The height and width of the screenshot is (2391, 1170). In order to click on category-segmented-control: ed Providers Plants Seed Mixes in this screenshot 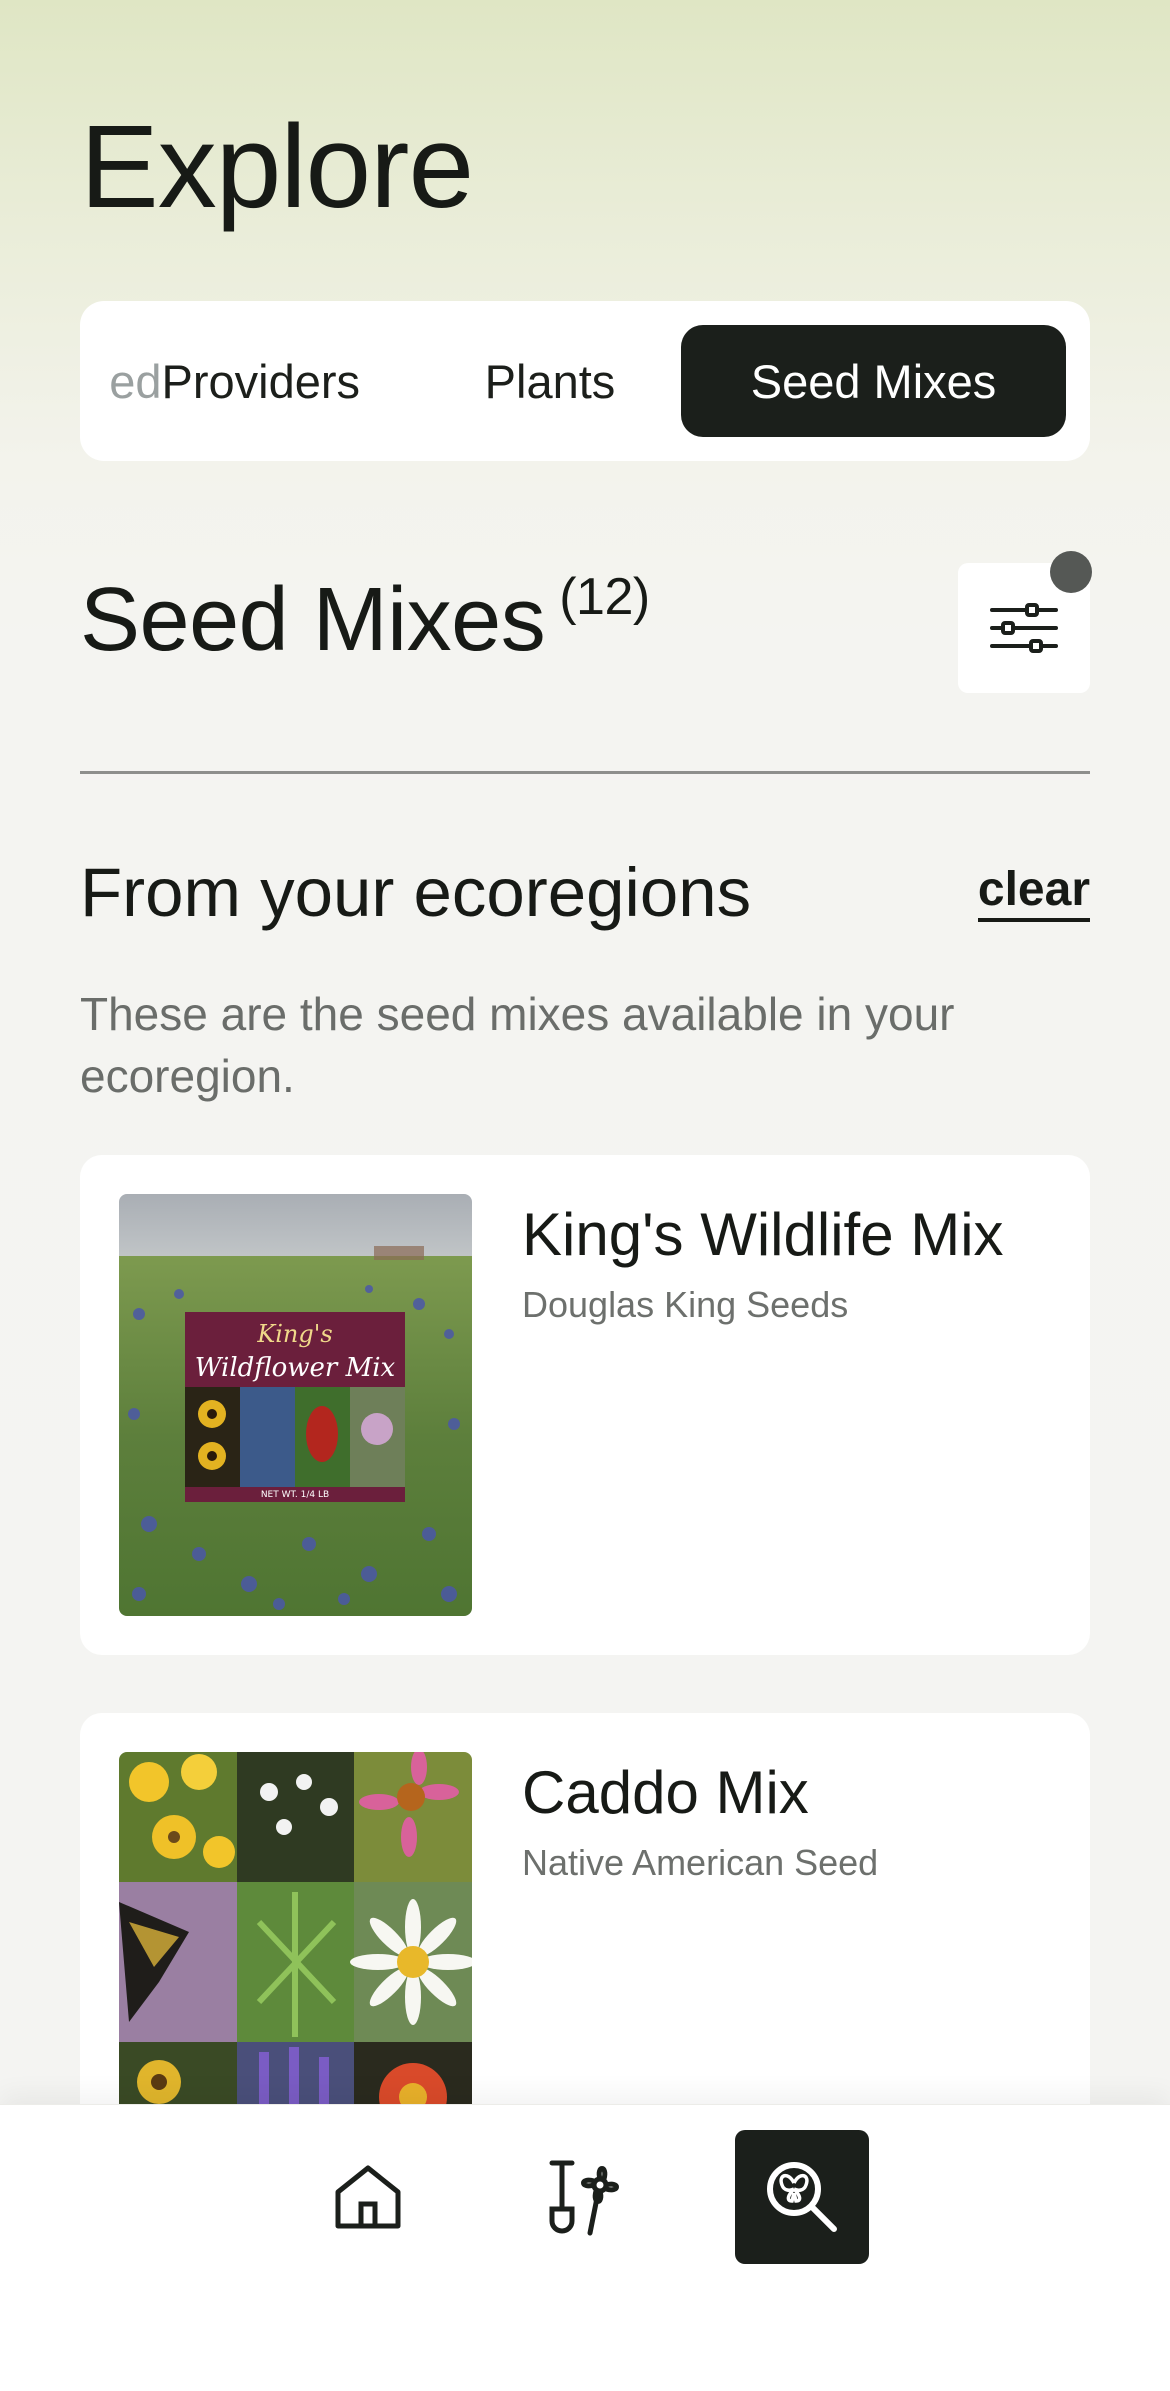, I will do `click(585, 381)`.